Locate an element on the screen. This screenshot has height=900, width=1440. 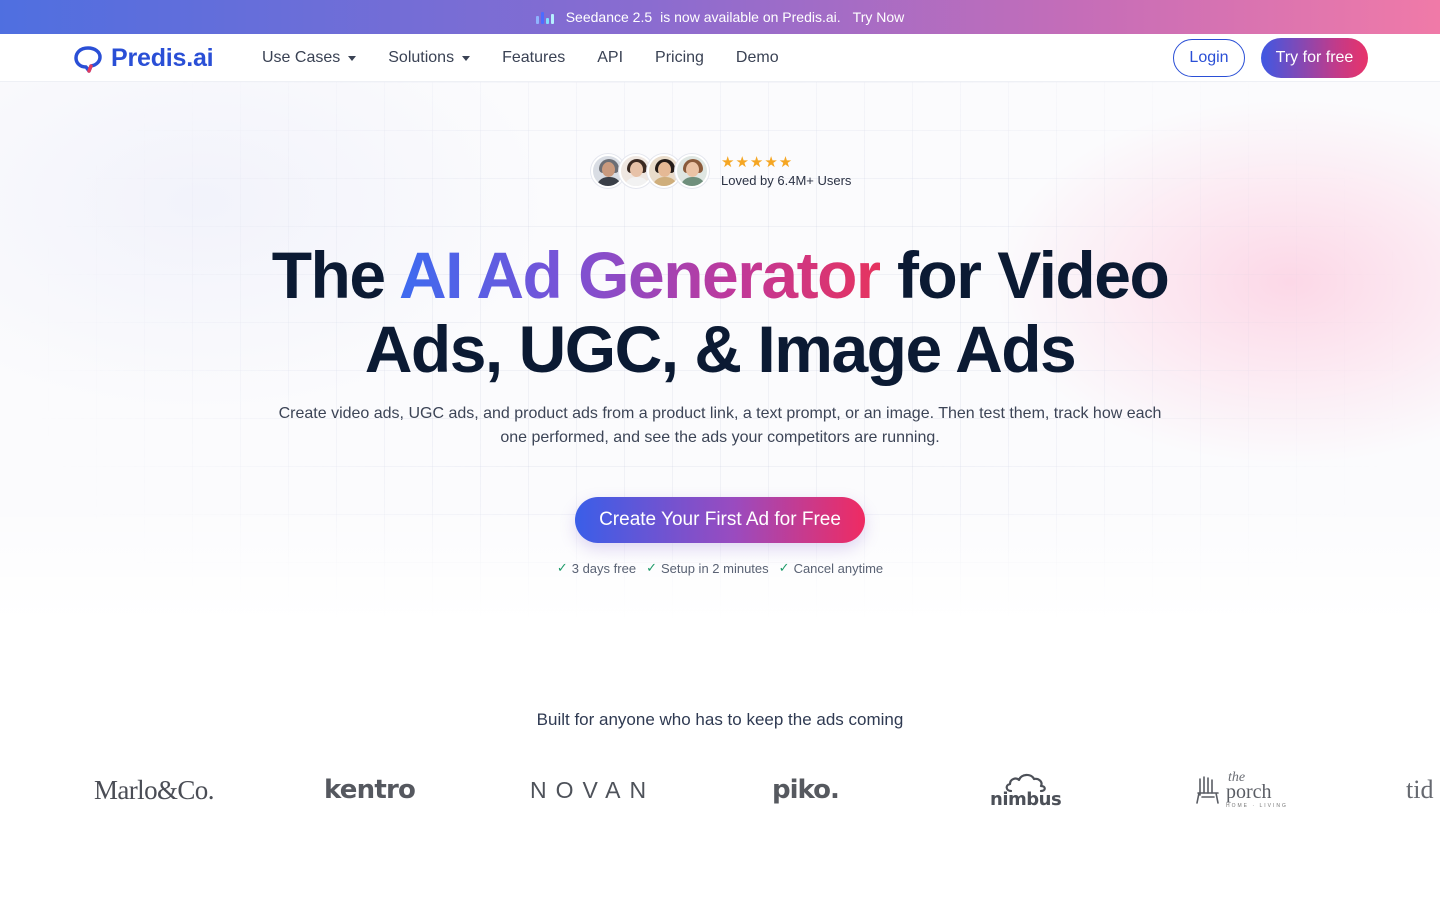
announcement-product: Seedance 2.5 is located at coordinates (609, 17).